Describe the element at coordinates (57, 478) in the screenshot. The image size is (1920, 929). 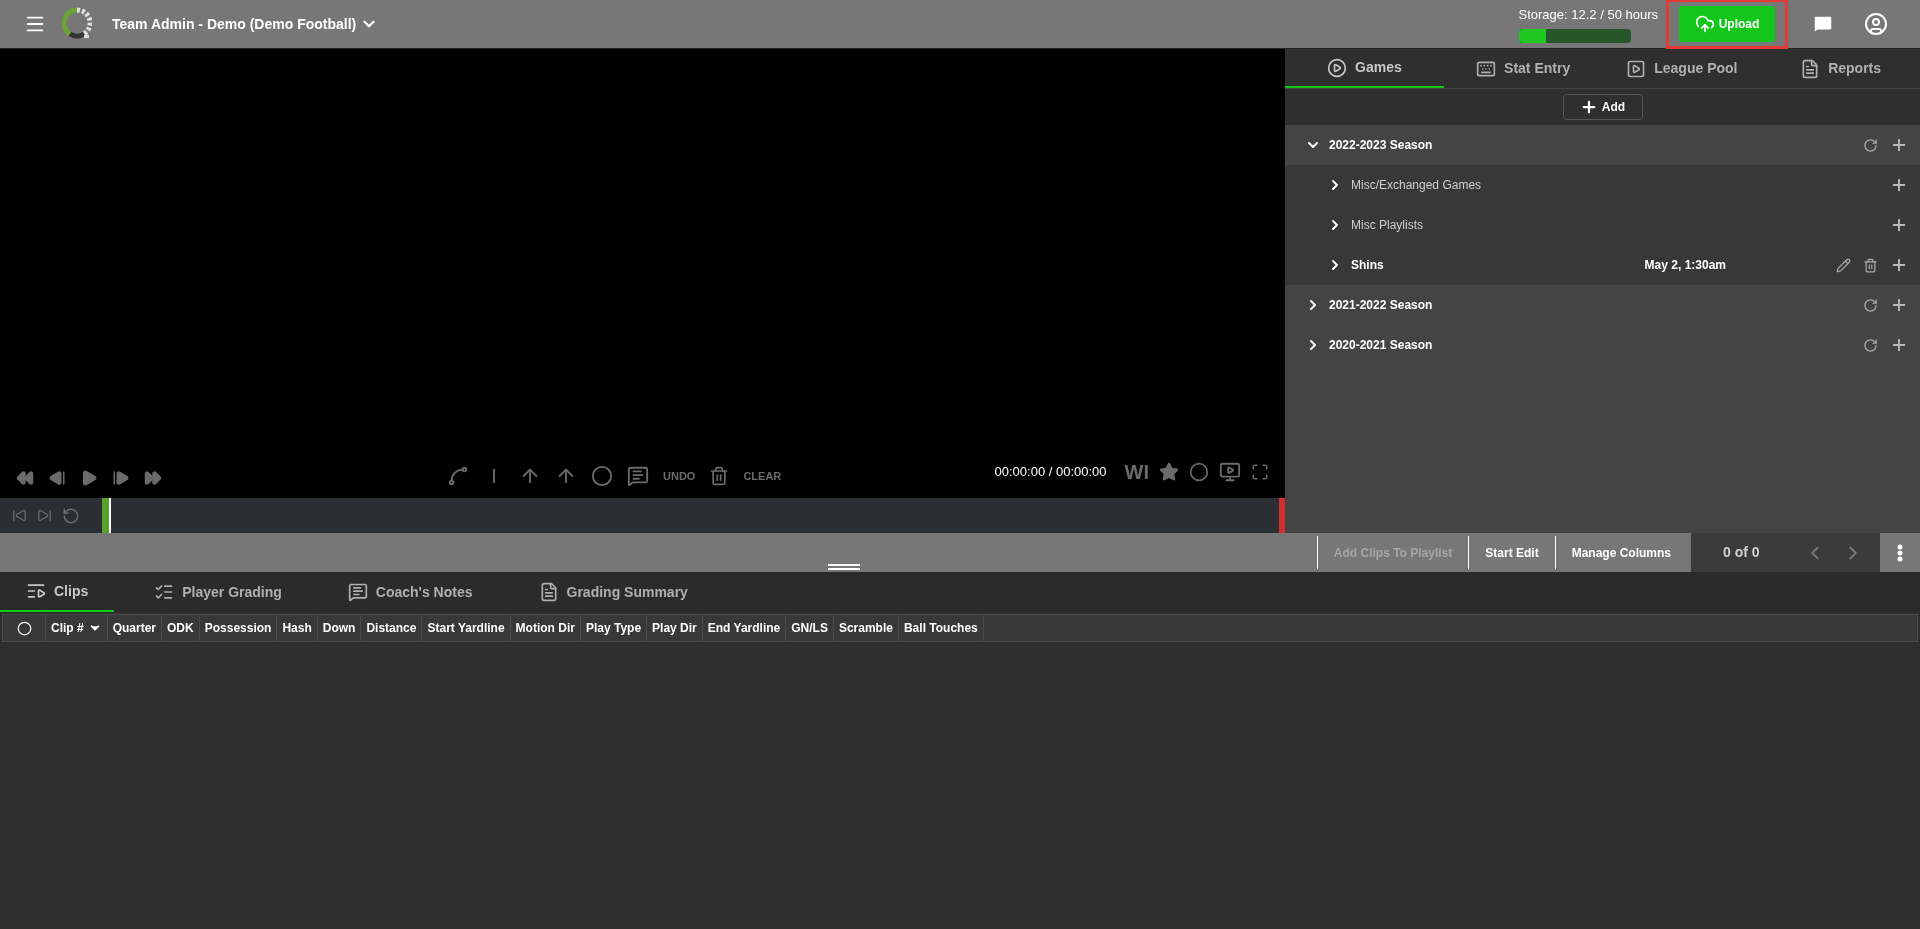
I see `step-back-icon` at that location.